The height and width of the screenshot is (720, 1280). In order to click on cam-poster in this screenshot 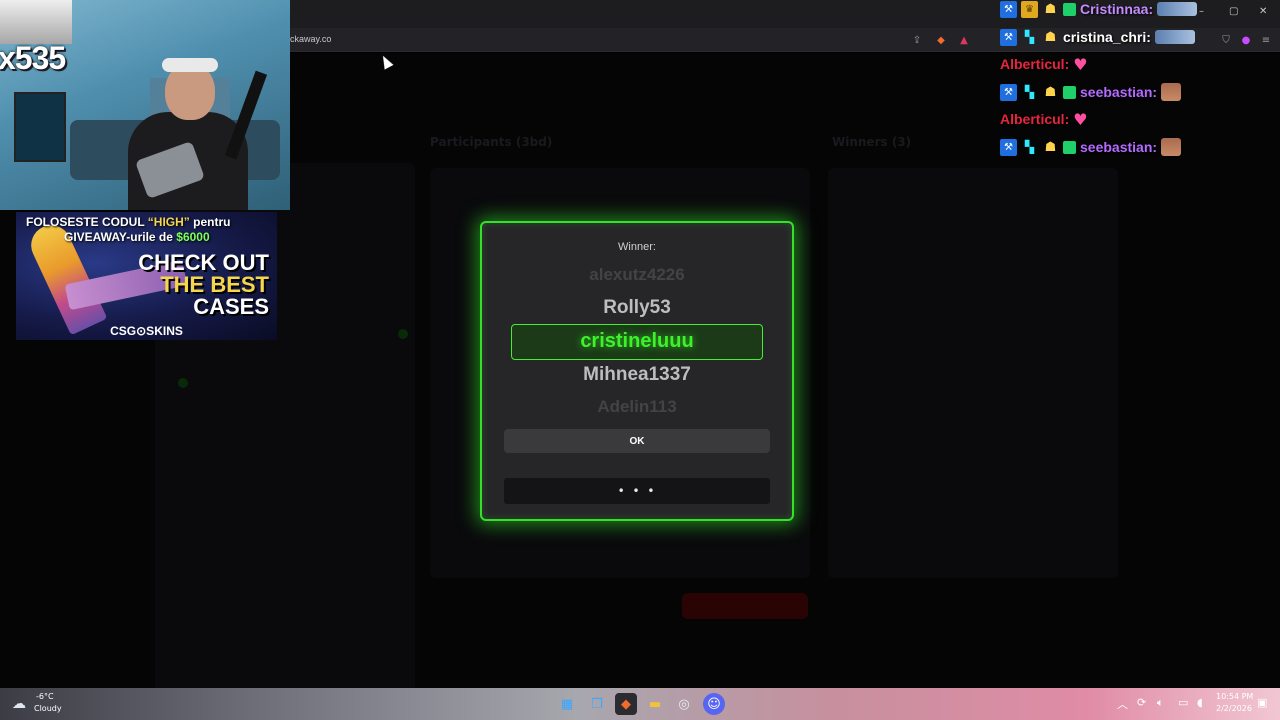, I will do `click(40, 127)`.